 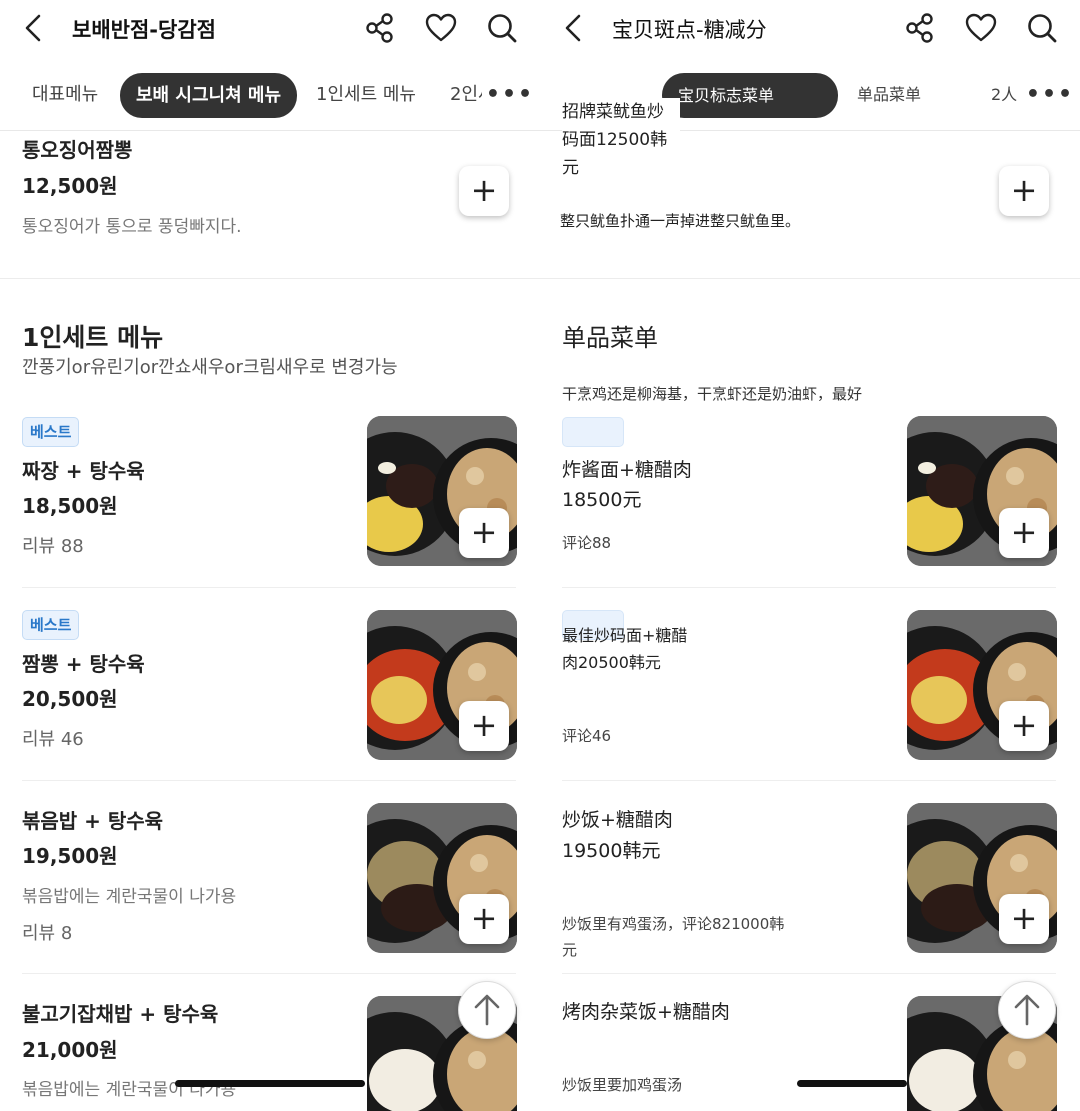 I want to click on app-header: 宝贝斑点-糖减分, so click(x=810, y=29).